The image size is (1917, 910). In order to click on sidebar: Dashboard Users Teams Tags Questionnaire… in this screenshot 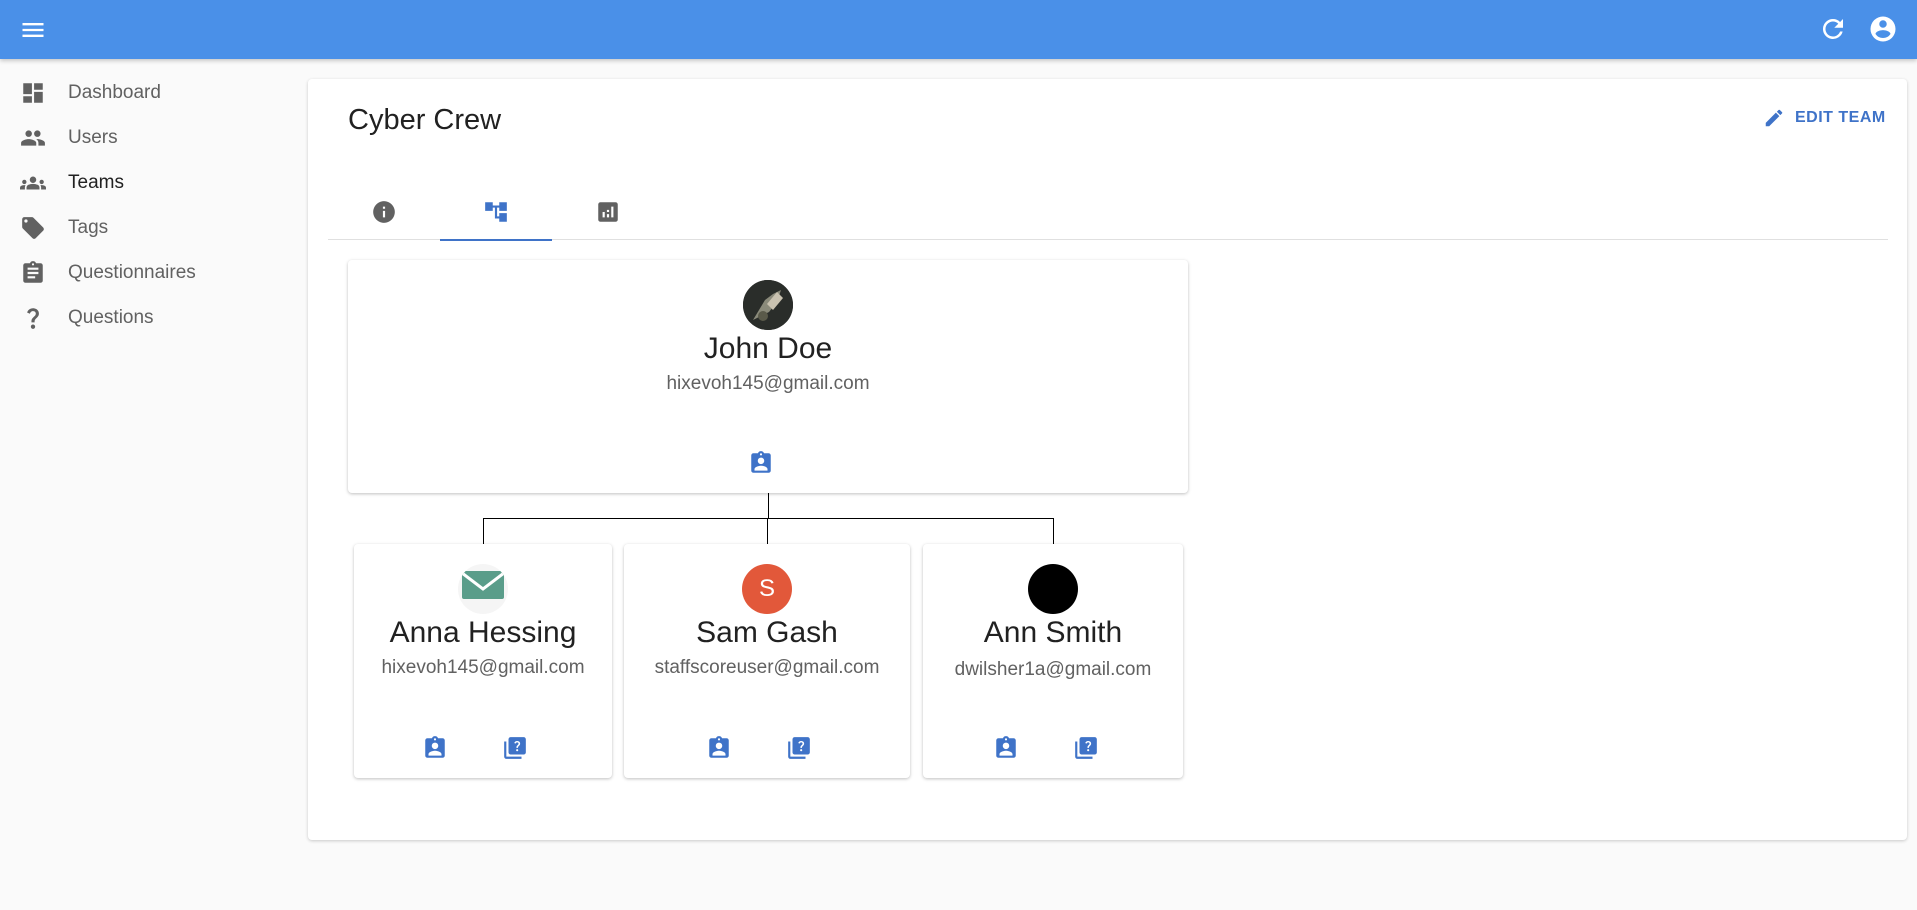, I will do `click(145, 205)`.